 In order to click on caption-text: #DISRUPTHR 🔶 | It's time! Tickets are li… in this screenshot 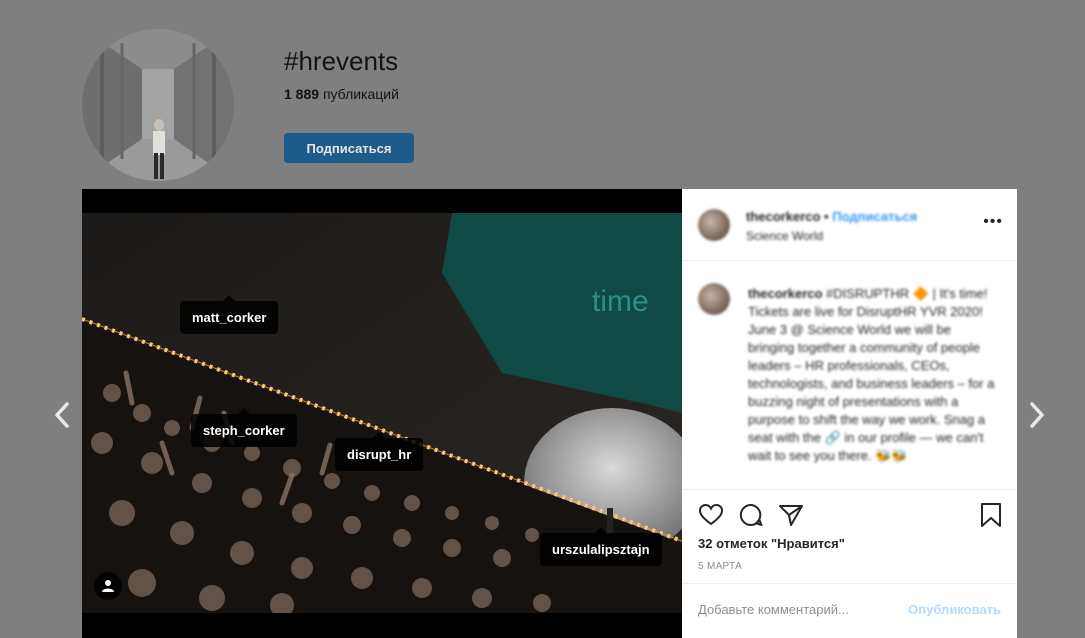, I will do `click(871, 374)`.